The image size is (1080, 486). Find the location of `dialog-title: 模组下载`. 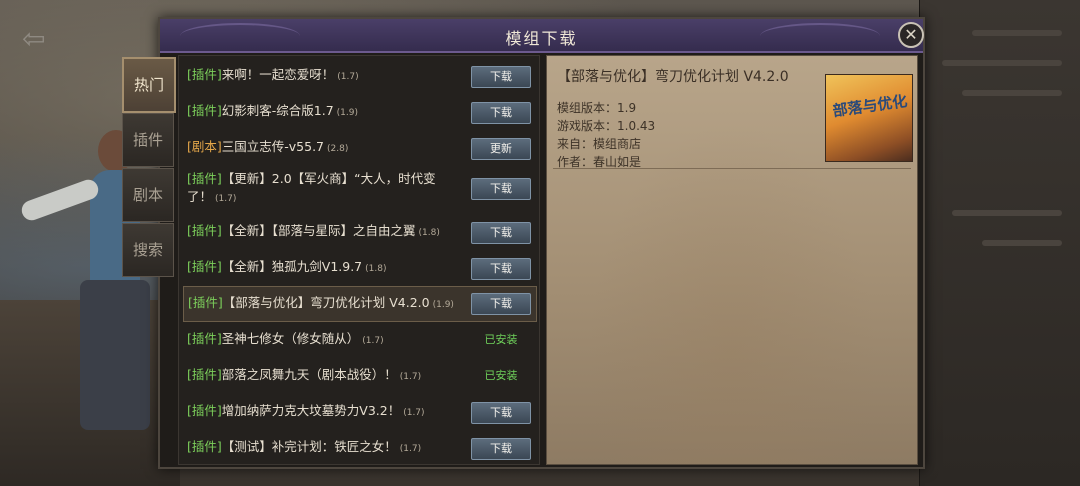

dialog-title: 模组下载 is located at coordinates (541, 38).